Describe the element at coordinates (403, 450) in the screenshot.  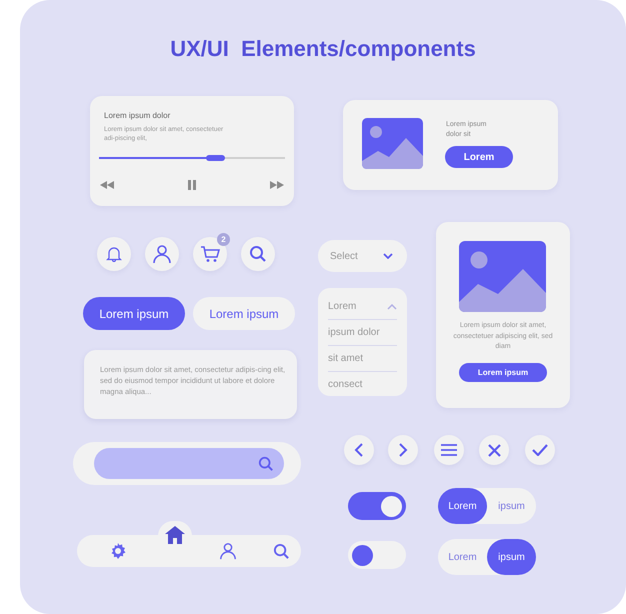
I see `chevron-right-icon` at that location.